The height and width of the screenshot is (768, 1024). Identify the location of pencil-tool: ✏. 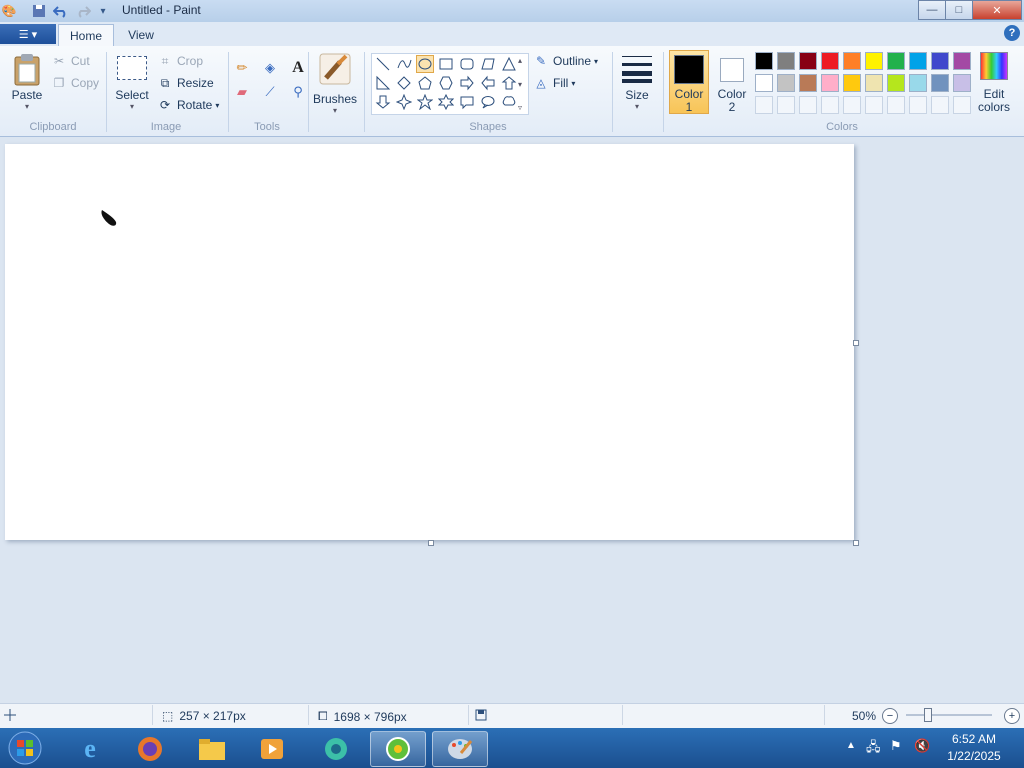
(242, 68).